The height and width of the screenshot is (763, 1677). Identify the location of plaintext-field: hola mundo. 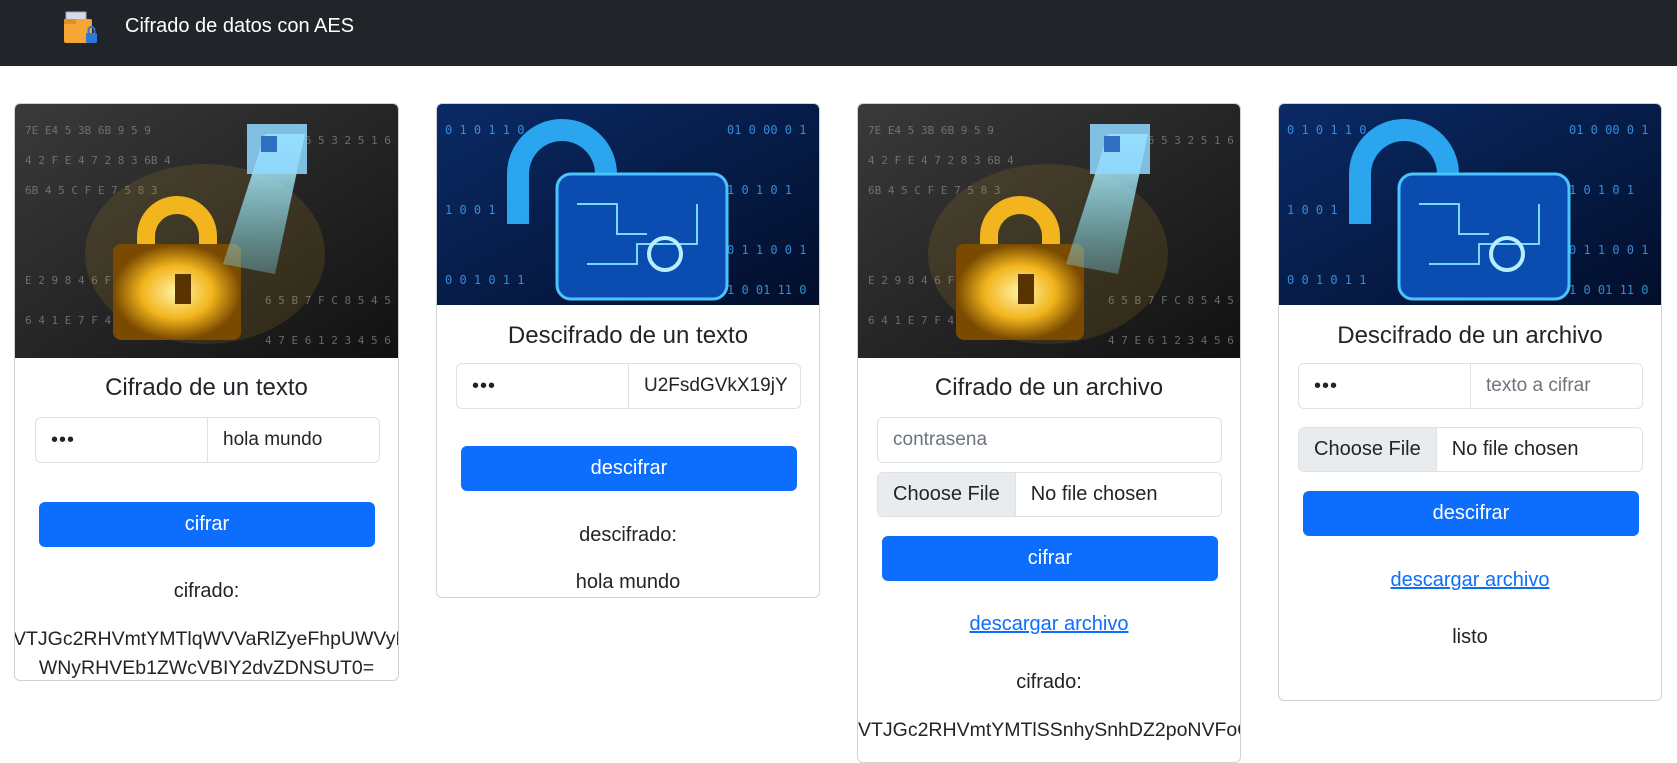
(293, 440).